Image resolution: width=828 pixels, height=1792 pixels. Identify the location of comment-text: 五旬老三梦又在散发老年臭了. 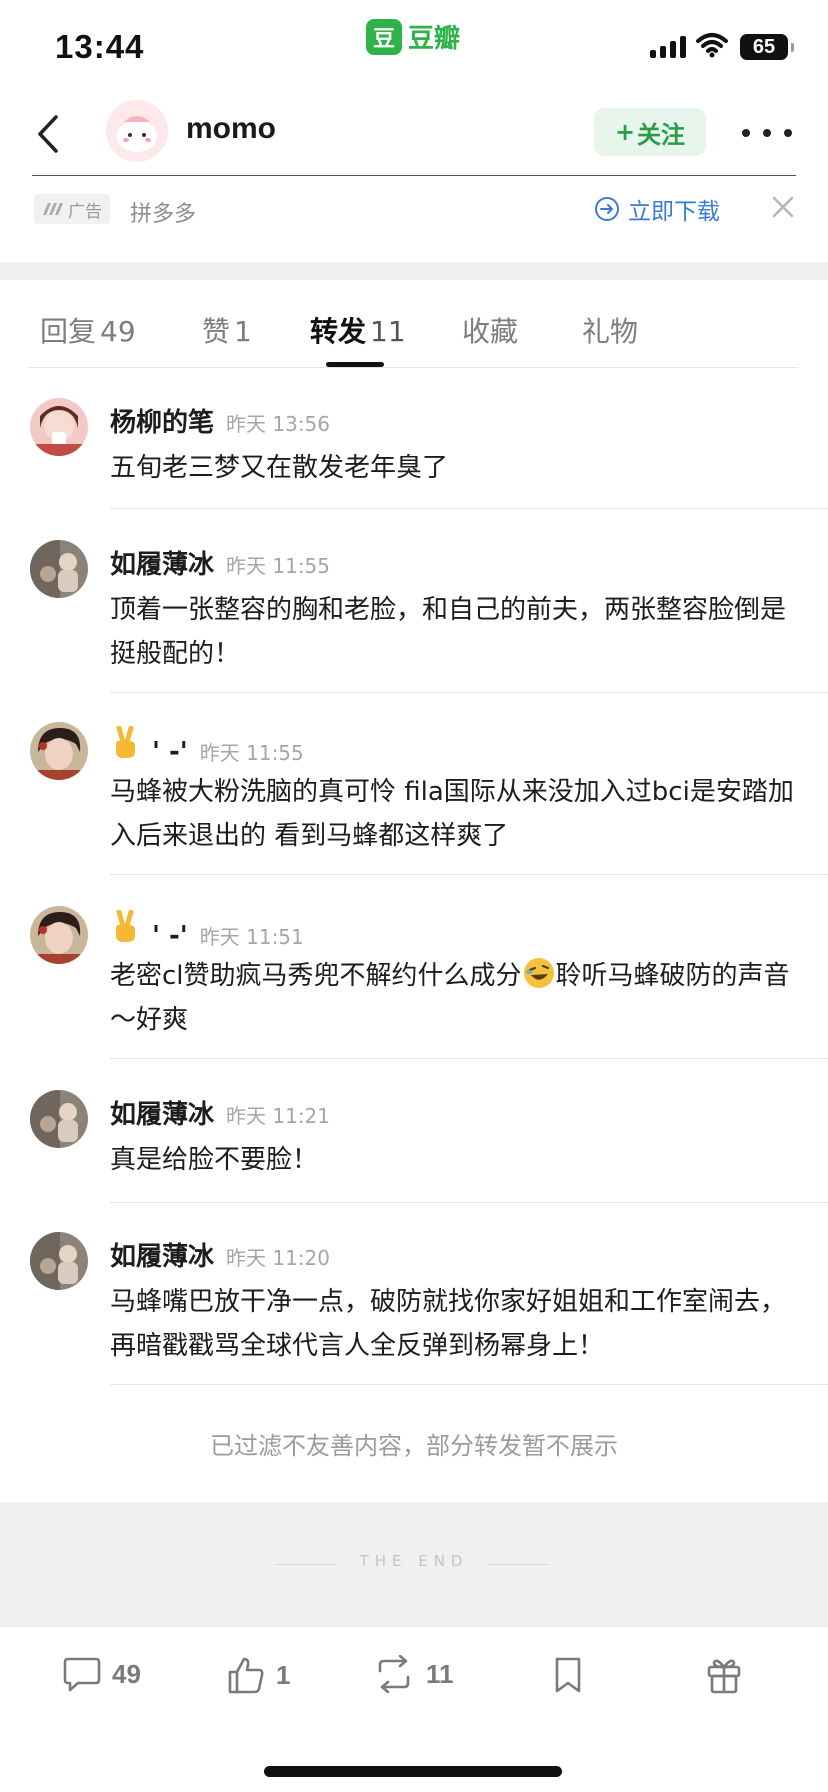
(279, 468).